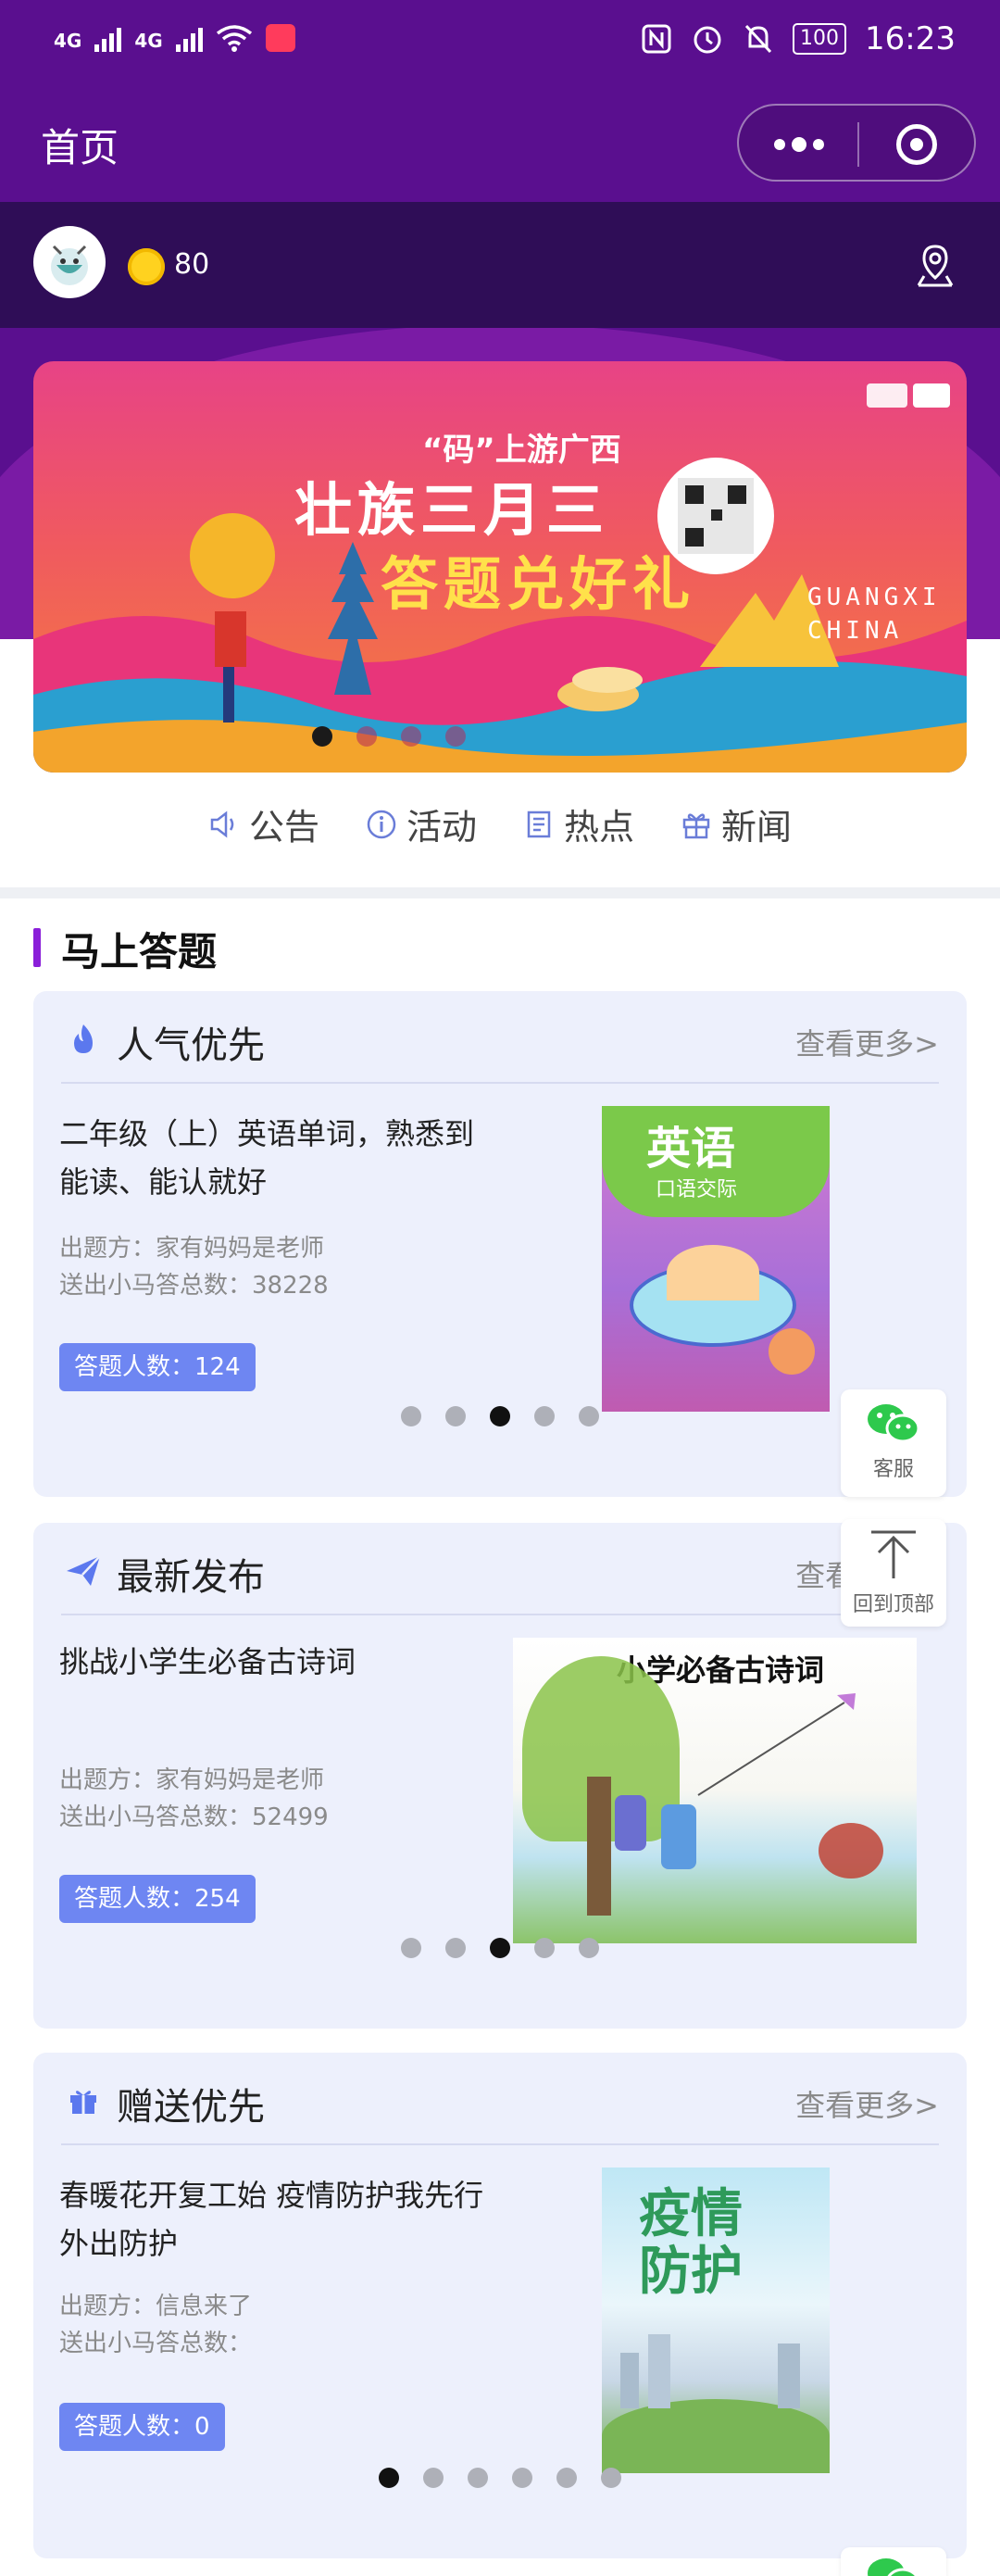 This screenshot has width=1000, height=2576. What do you see at coordinates (800, 144) in the screenshot?
I see `more-options-button` at bounding box center [800, 144].